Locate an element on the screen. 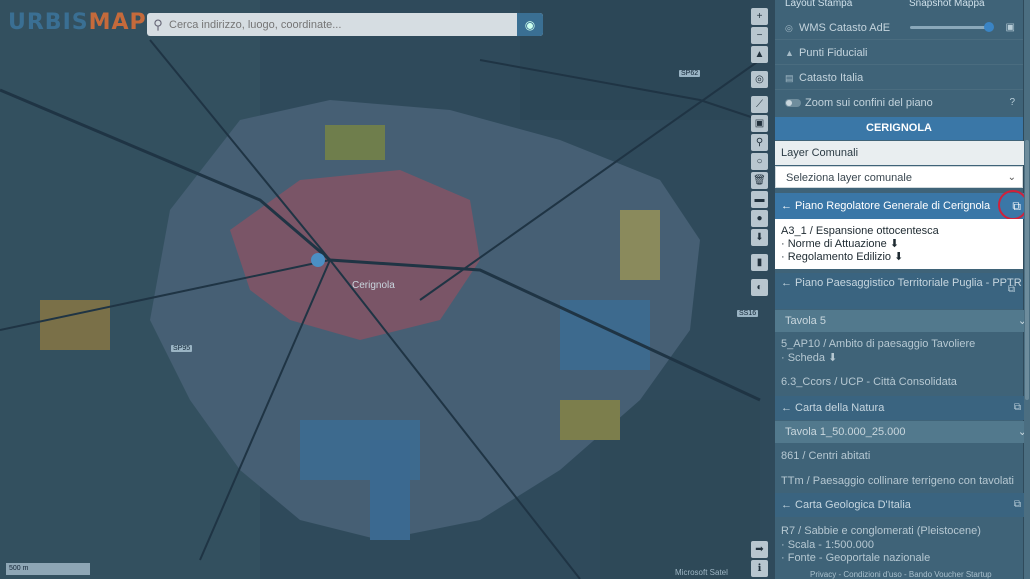  tab-snapshot-mappa: Snapshot Mappa is located at coordinates (961, 4).